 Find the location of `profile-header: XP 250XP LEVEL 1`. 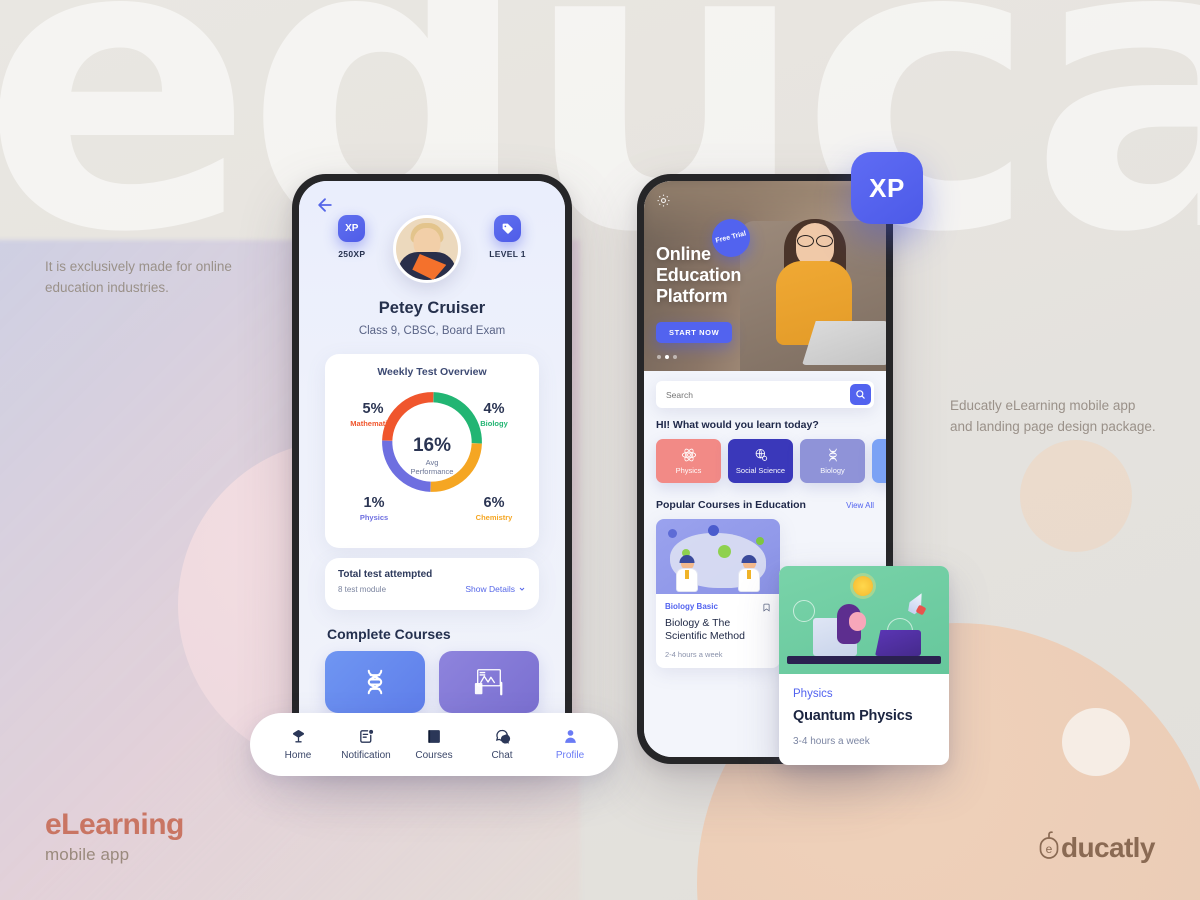

profile-header: XP 250XP LEVEL 1 is located at coordinates (432, 249).